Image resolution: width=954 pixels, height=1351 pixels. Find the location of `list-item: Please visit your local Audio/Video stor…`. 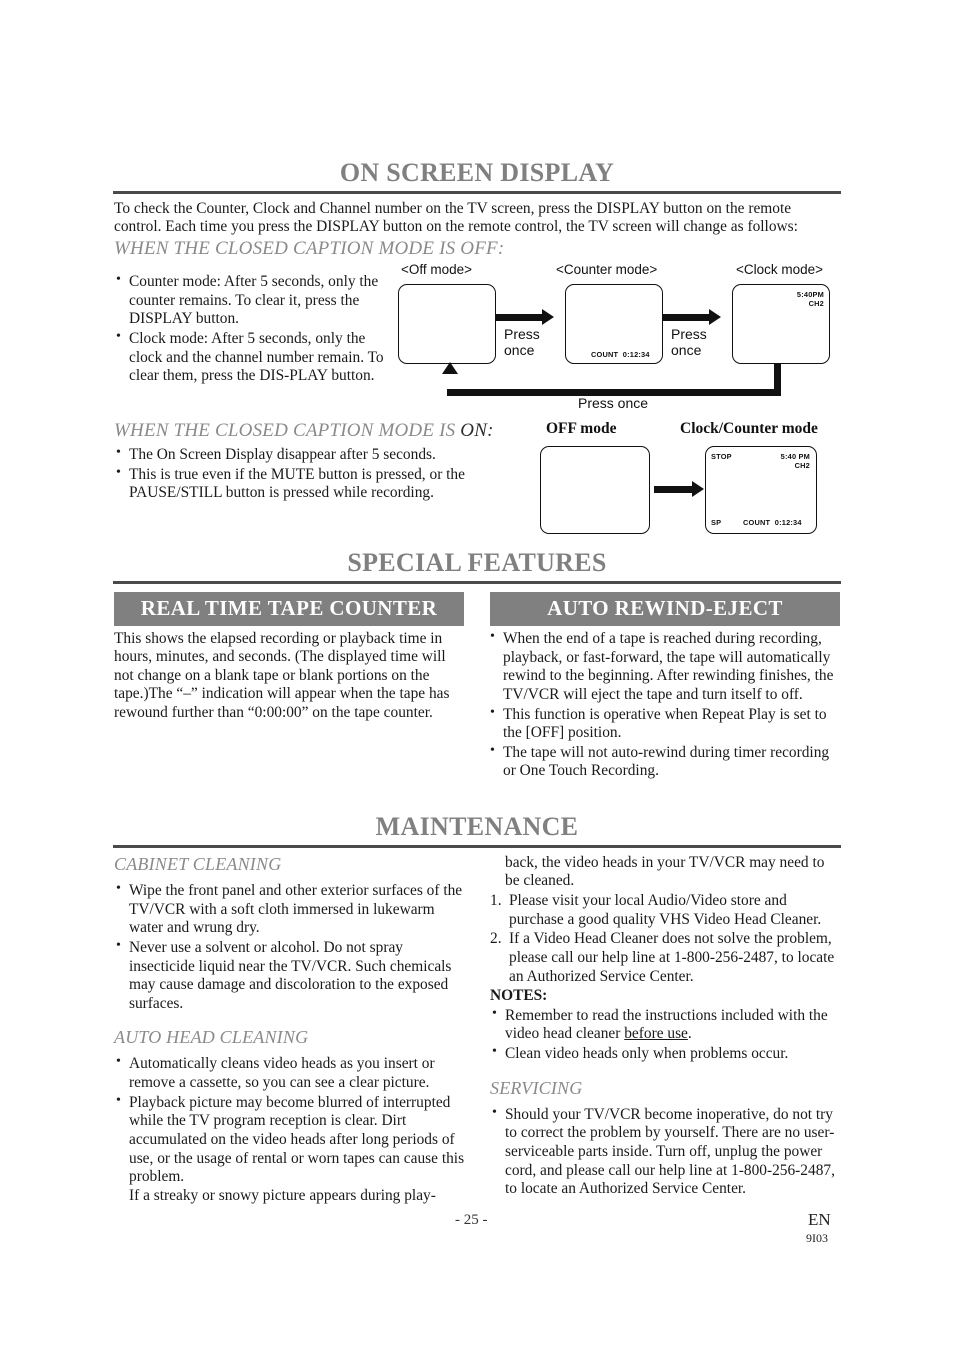

list-item: Please visit your local Audio/Video stor… is located at coordinates (656, 909).